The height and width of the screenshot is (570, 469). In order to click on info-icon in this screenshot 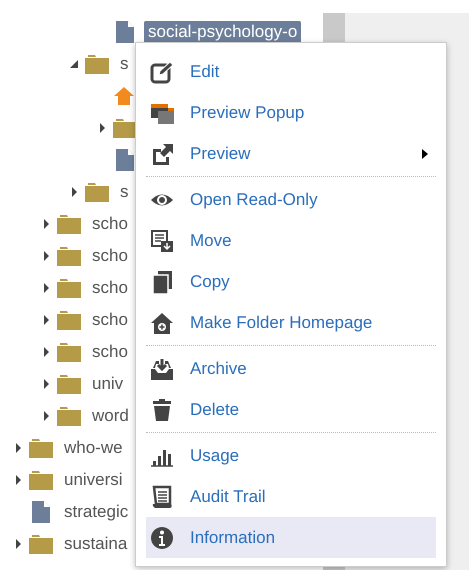, I will do `click(162, 538)`.